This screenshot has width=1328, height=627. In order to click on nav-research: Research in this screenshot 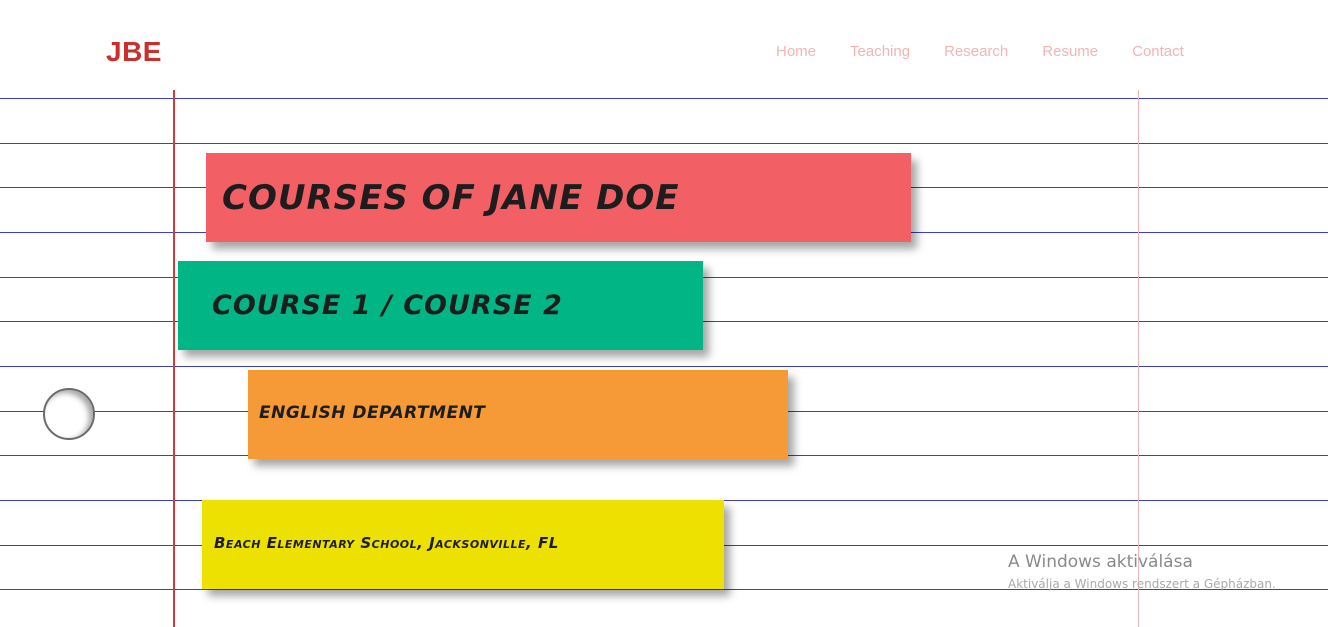, I will do `click(976, 51)`.